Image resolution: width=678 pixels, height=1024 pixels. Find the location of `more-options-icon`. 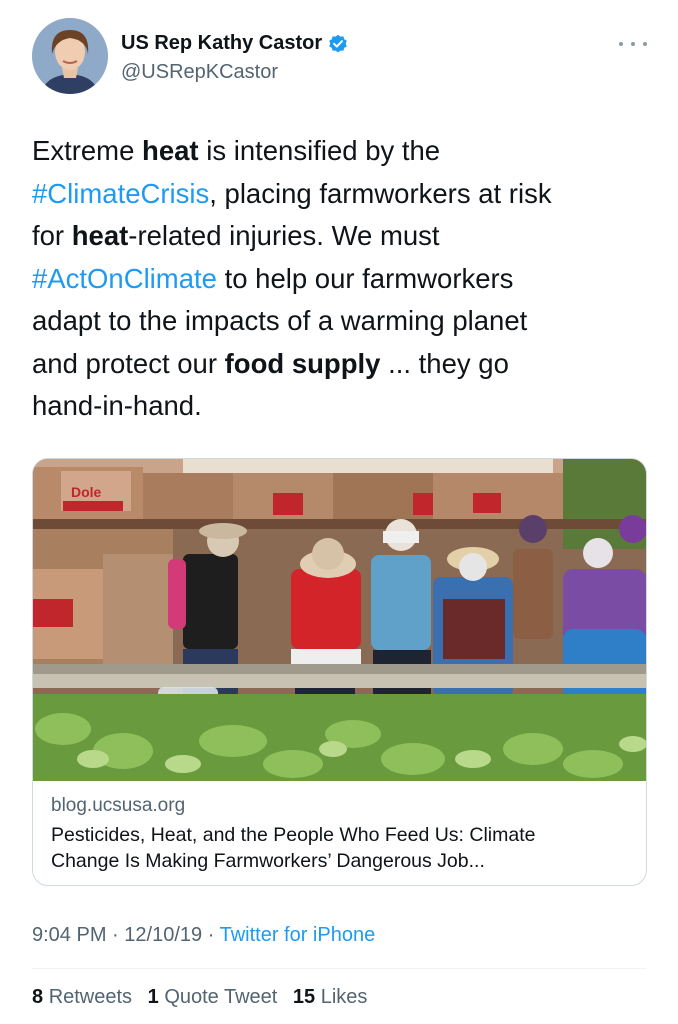

more-options-icon is located at coordinates (633, 44).